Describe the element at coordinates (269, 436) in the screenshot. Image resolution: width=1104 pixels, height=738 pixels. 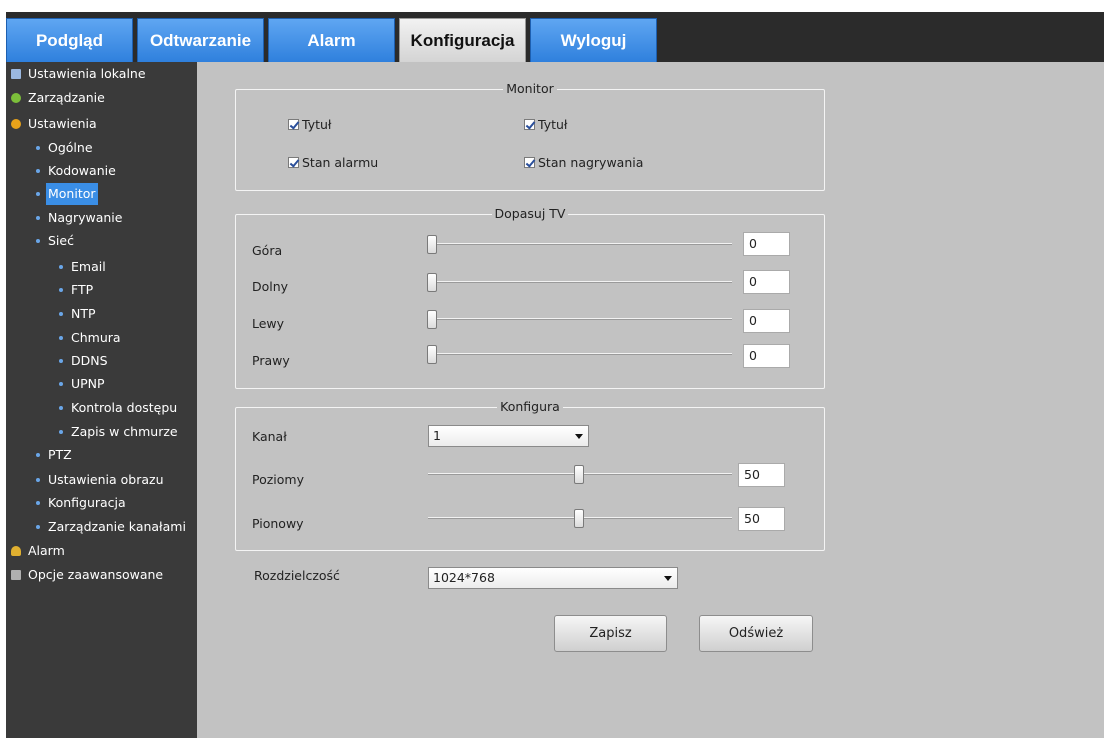
I see `channel-label: Kanał` at that location.